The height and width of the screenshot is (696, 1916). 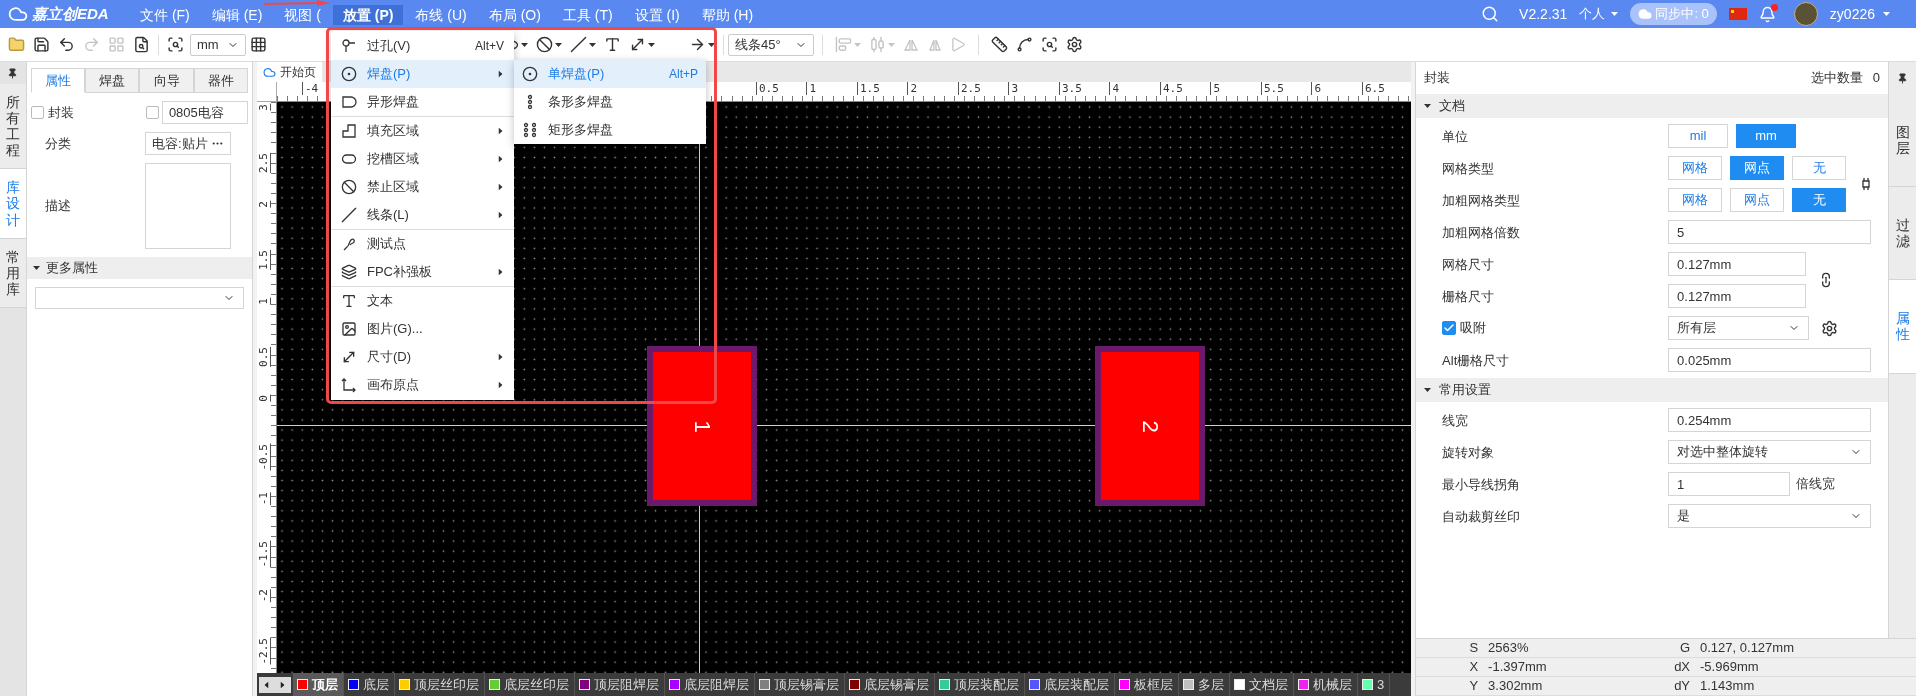 I want to click on layer-tab: 文档层, so click(x=1261, y=684).